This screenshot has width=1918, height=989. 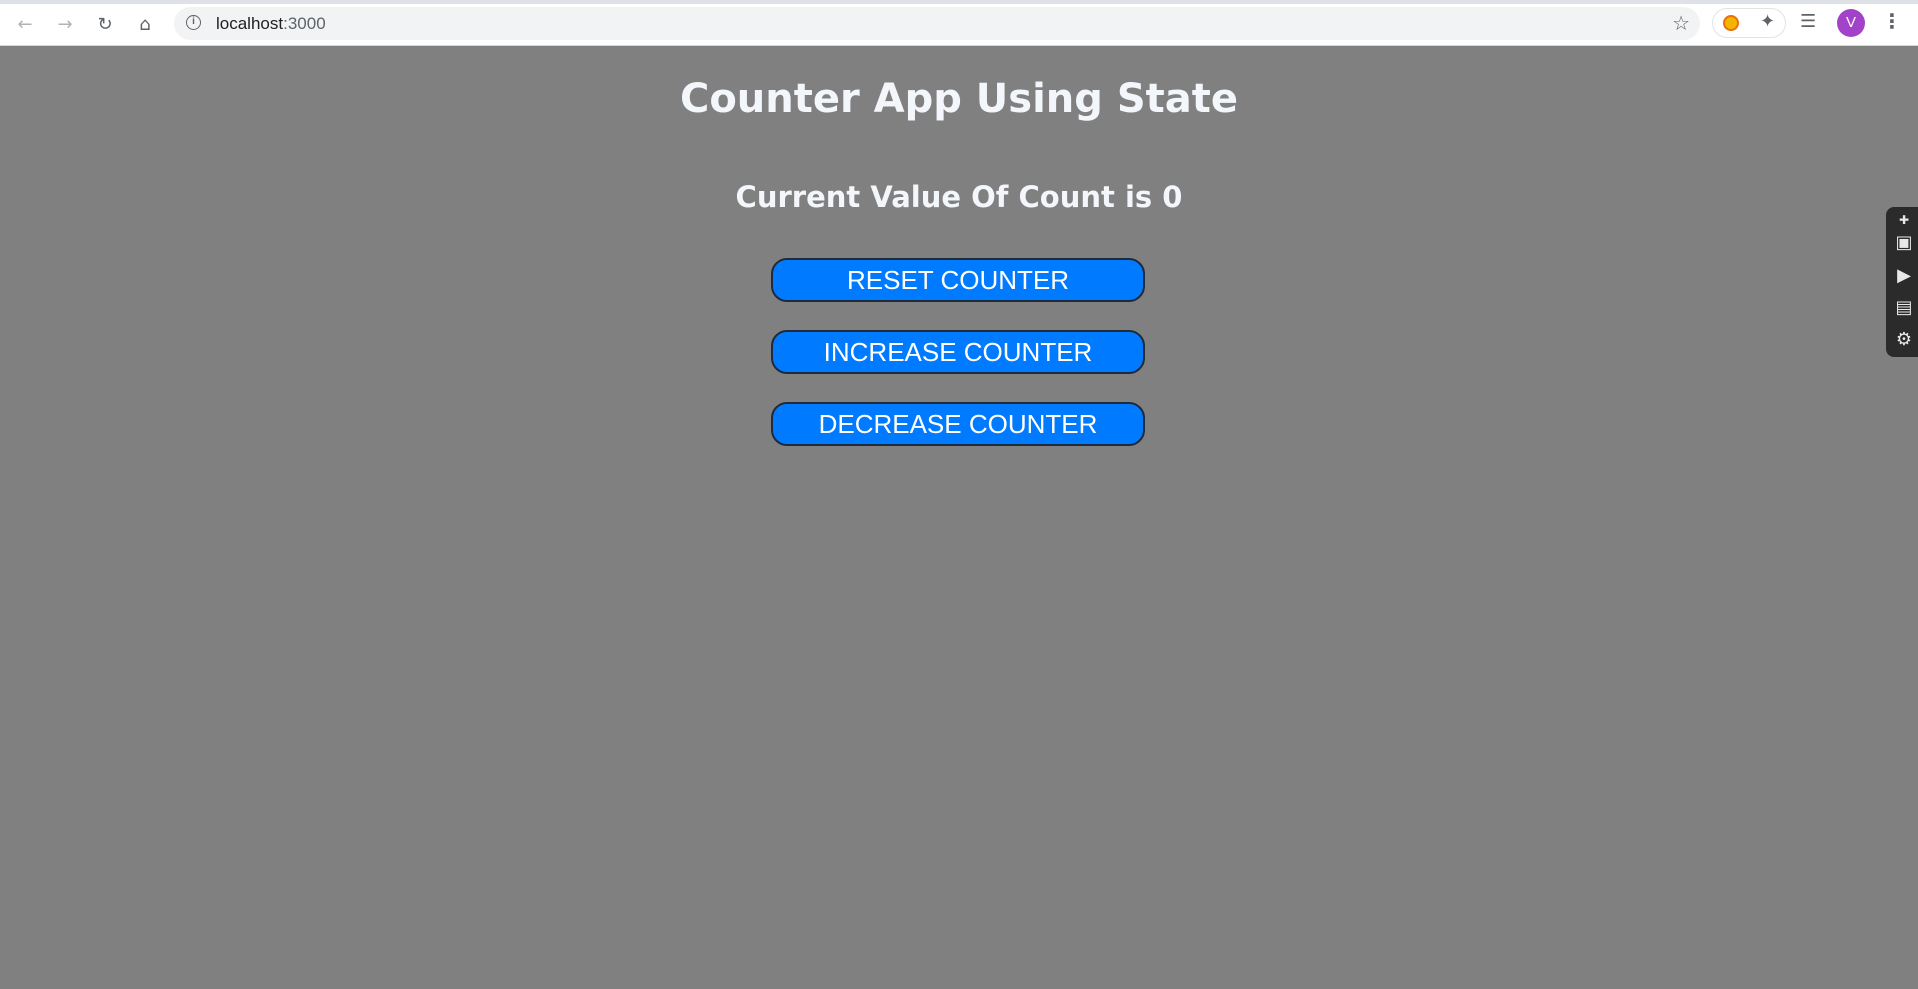 I want to click on extension-coin-icon, so click(x=1731, y=23).